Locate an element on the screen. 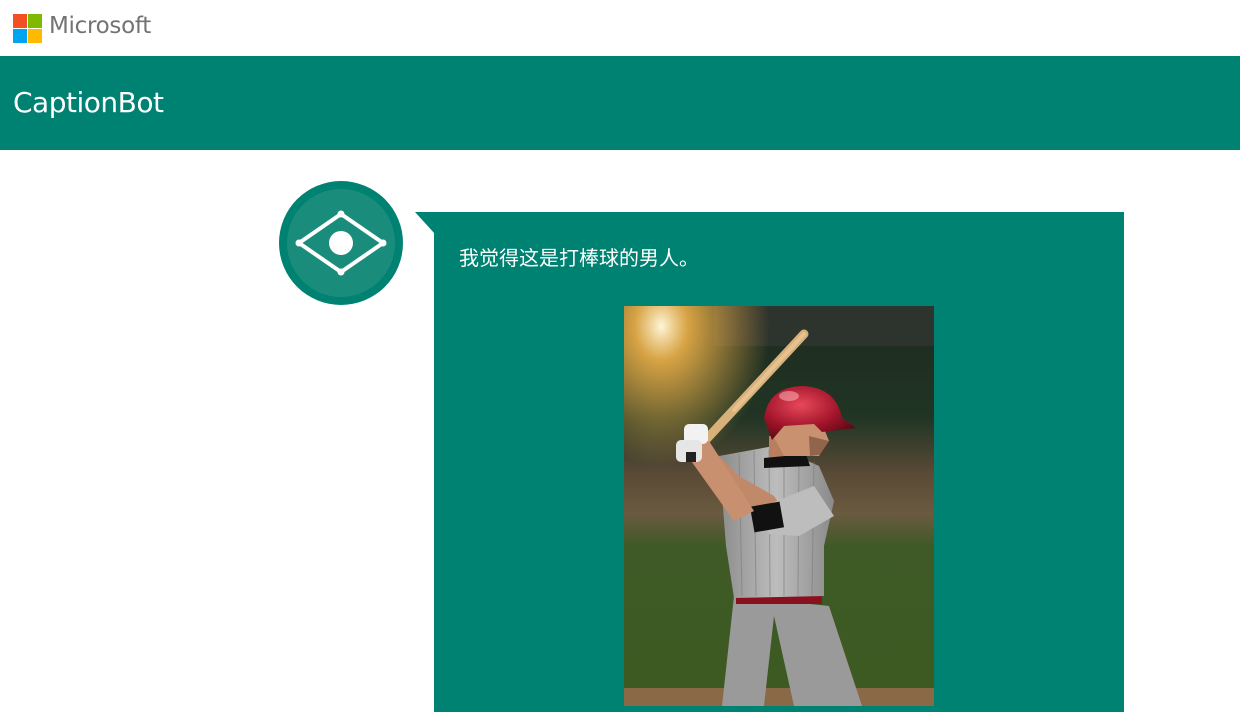  app-header: CaptionBot is located at coordinates (620, 103).